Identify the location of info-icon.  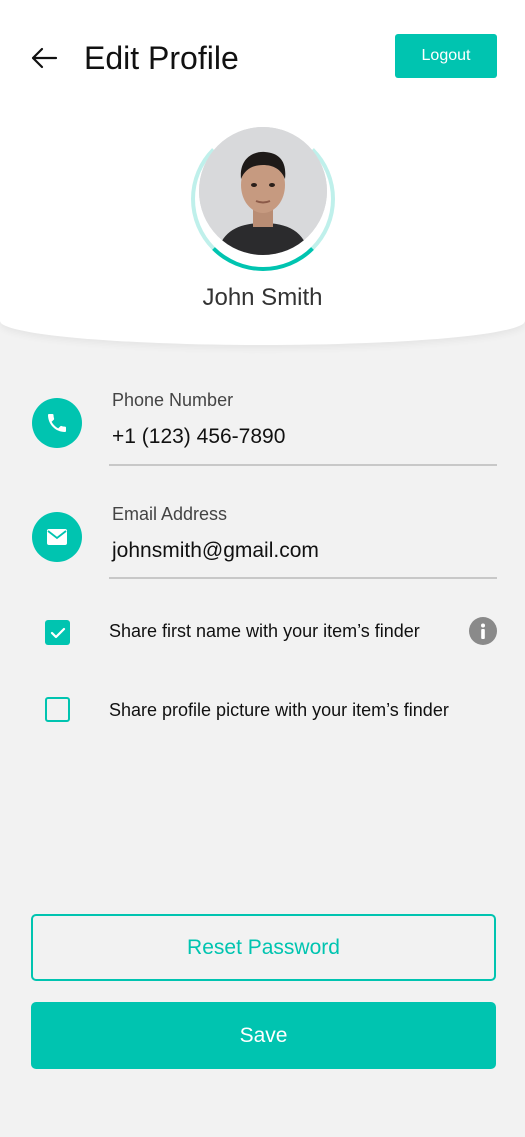
(483, 631).